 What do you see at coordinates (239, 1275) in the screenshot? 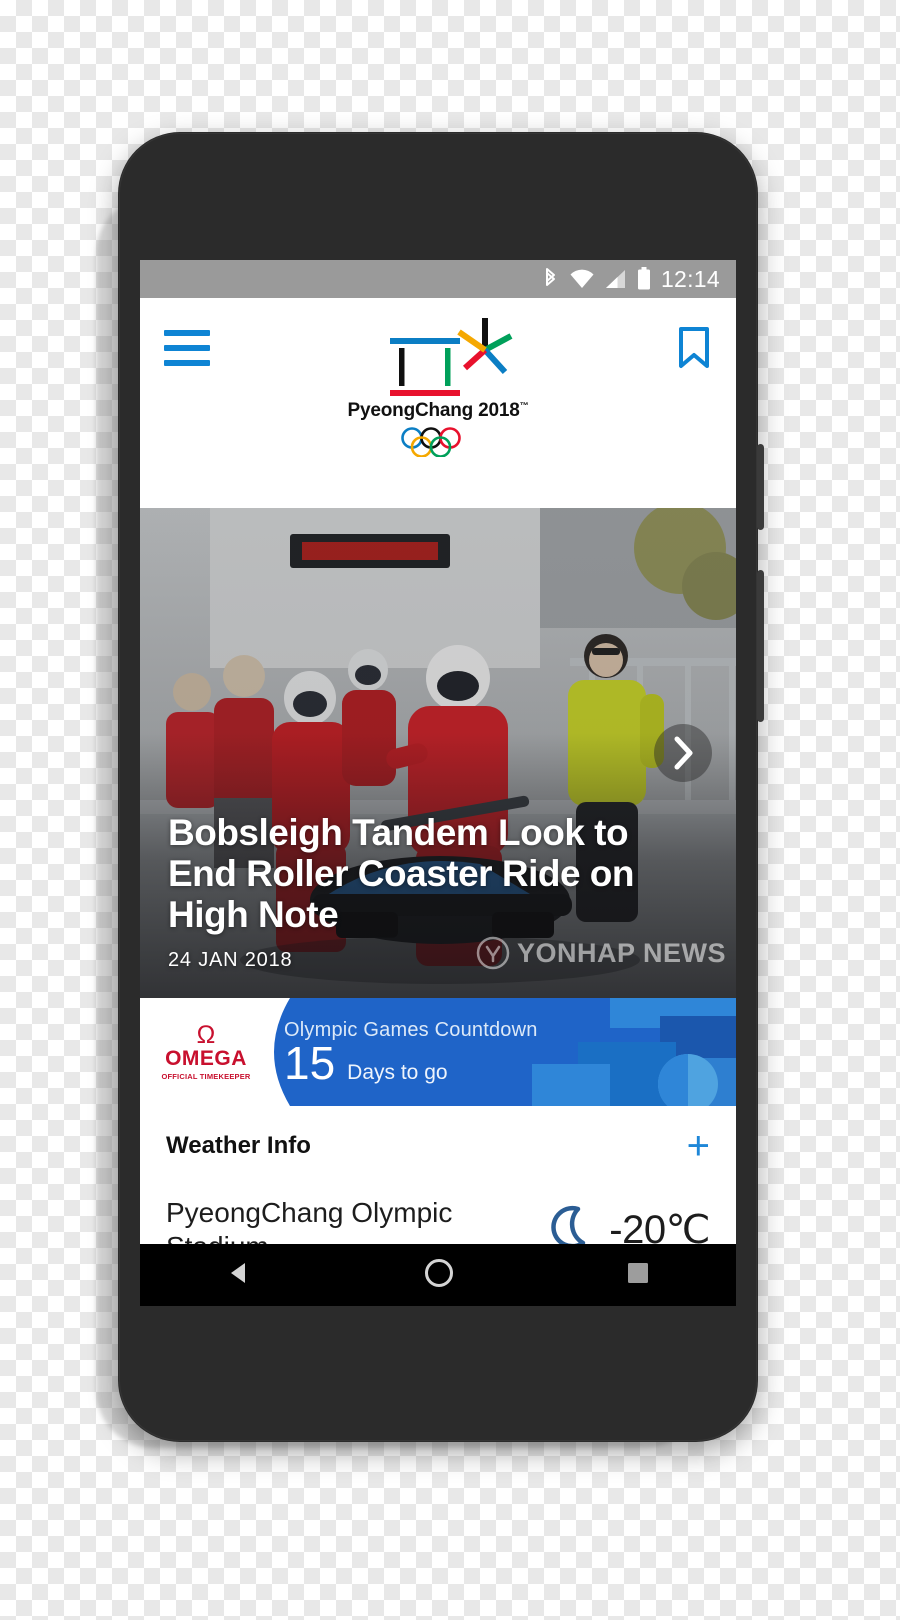
I see `triangle-back-icon` at bounding box center [239, 1275].